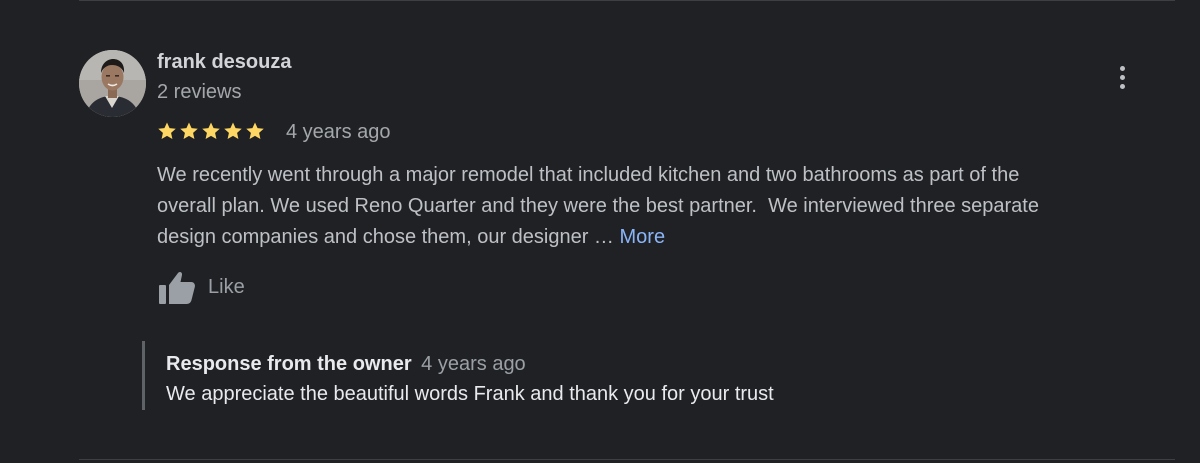 Image resolution: width=1200 pixels, height=463 pixels. Describe the element at coordinates (473, 364) in the screenshot. I see `owner-response-time: 4 years ago` at that location.